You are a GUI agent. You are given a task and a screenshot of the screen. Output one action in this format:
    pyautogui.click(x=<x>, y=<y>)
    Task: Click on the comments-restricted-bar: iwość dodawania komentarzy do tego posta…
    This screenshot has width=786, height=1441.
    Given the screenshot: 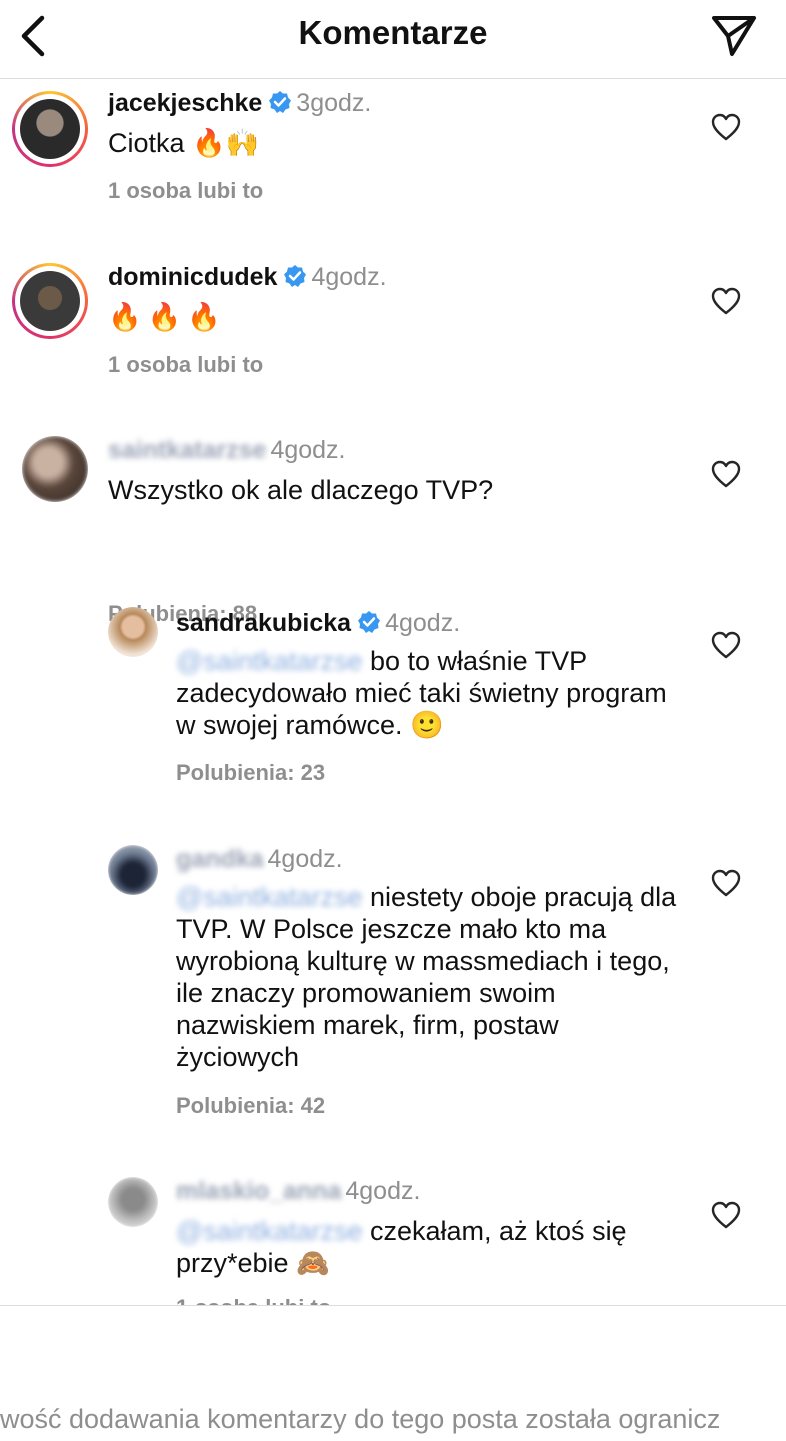 What is the action you would take?
    pyautogui.click(x=393, y=1373)
    